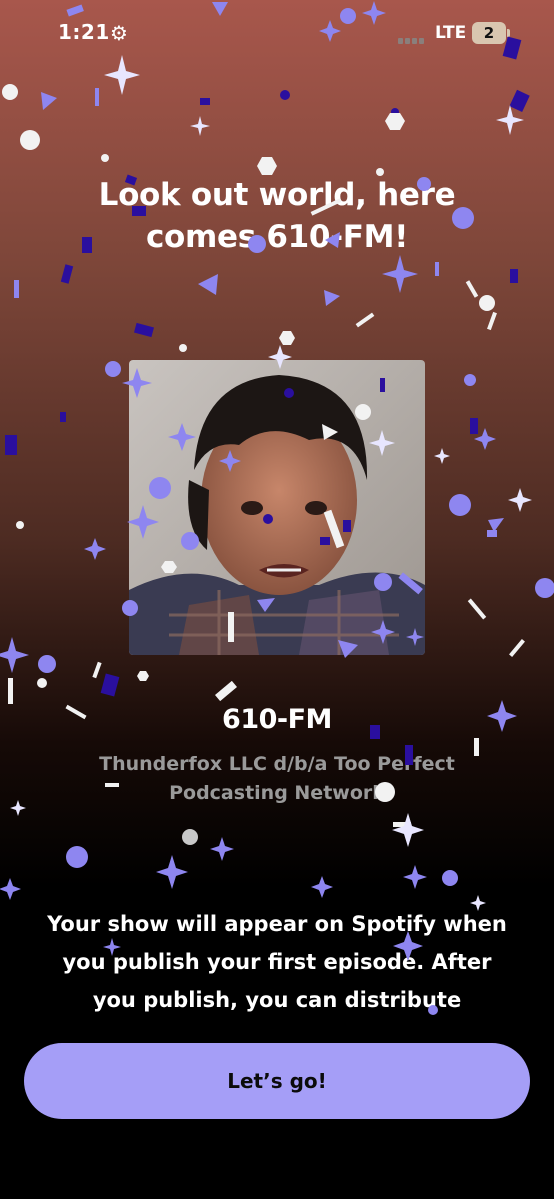 The width and height of the screenshot is (554, 1199). I want to click on status-bar: 1:21 ⚙ LTE 2, so click(277, 33).